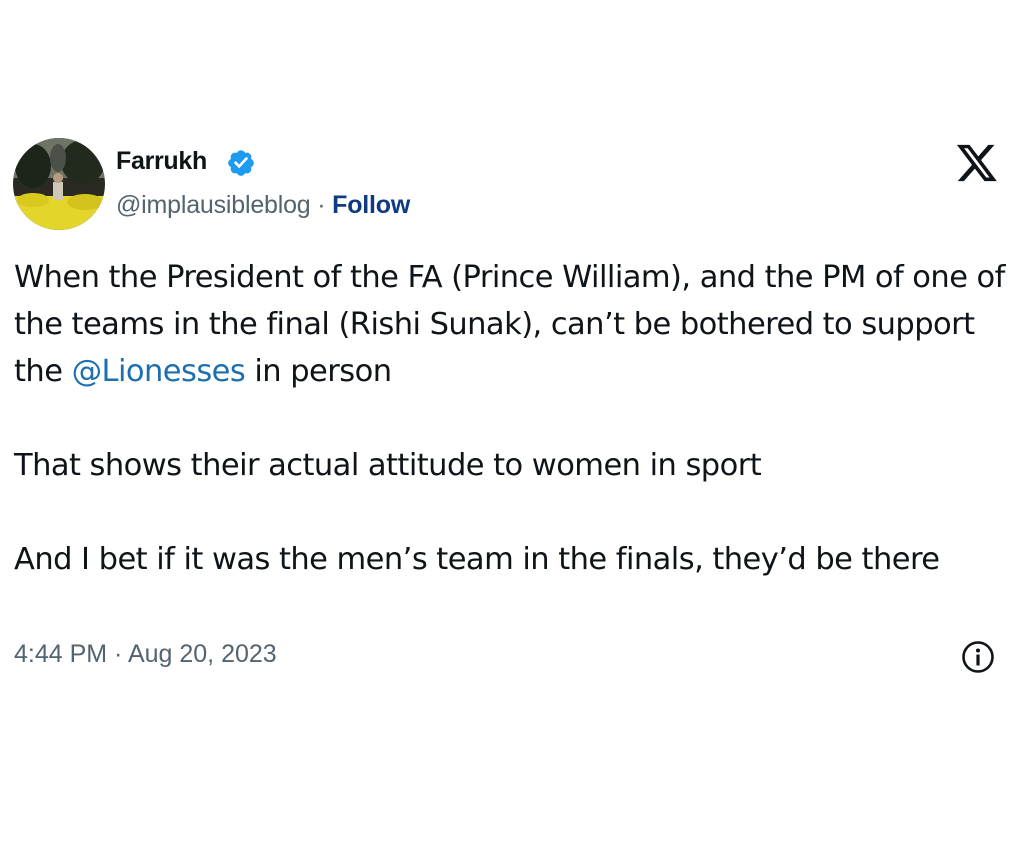 The height and width of the screenshot is (854, 1024). Describe the element at coordinates (241, 163) in the screenshot. I see `verified-badge-icon` at that location.